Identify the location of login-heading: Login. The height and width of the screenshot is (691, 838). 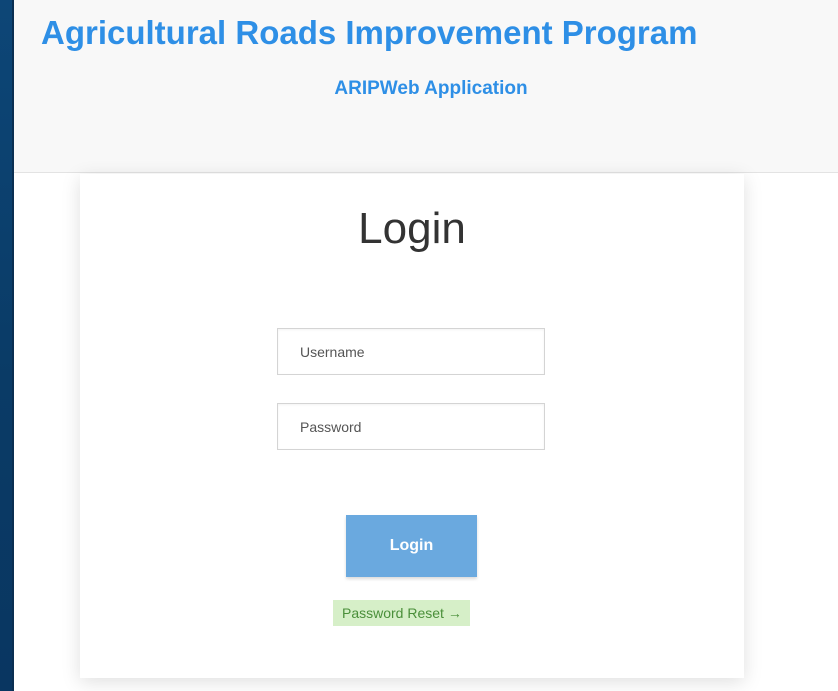
(412, 228).